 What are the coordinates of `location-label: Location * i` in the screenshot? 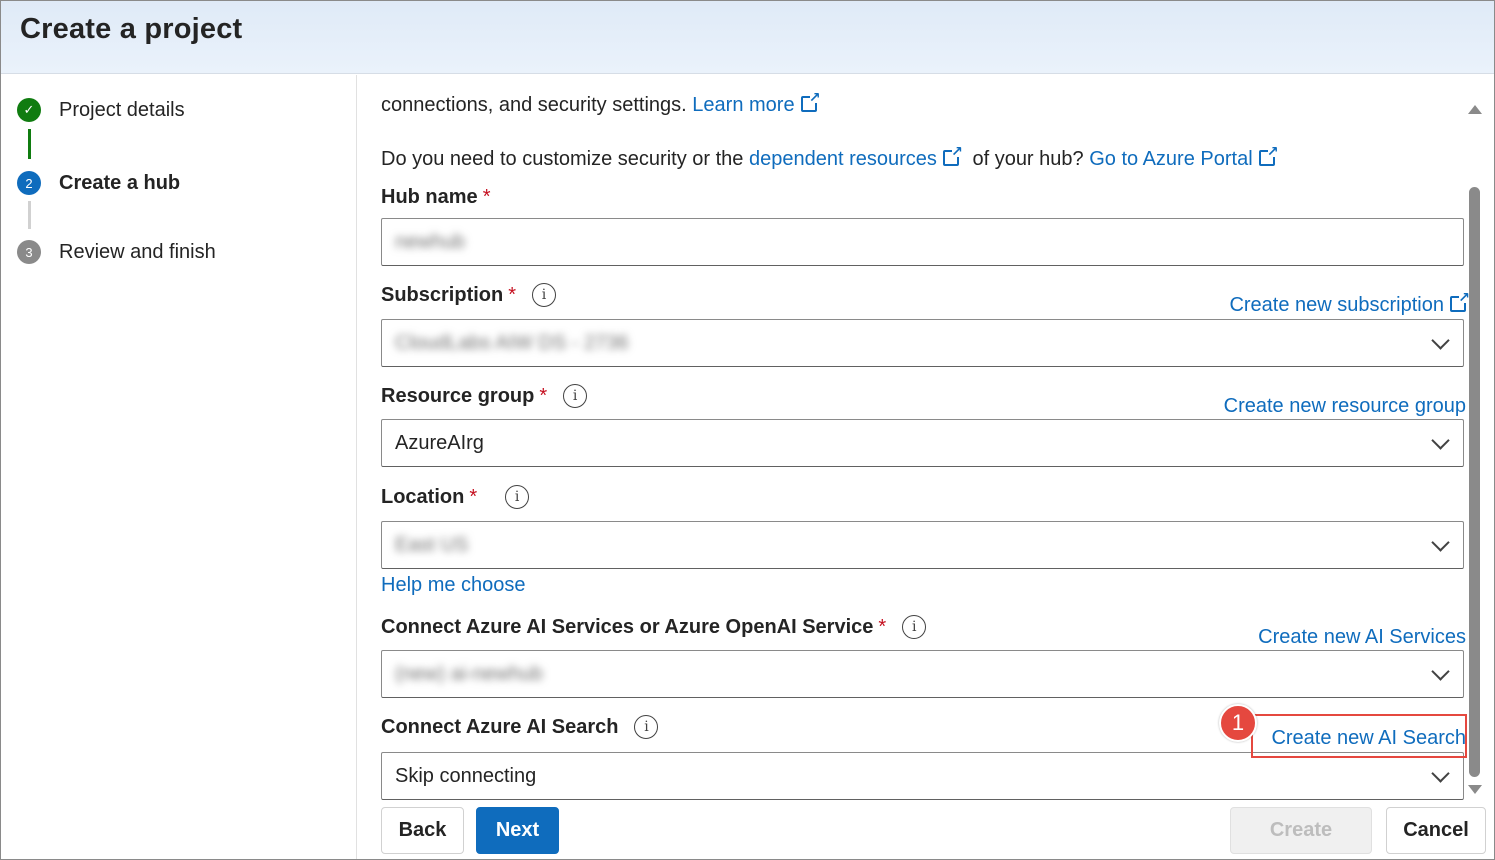 It's located at (455, 497).